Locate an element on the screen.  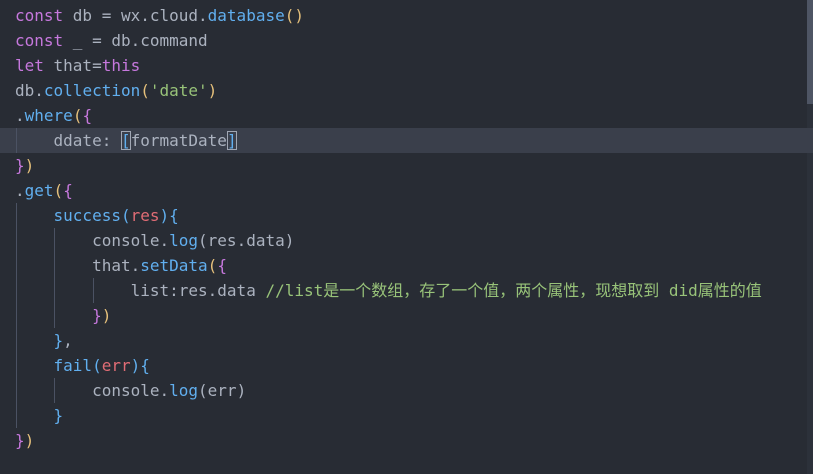
code-text: db.collection('date') is located at coordinates (116, 90).